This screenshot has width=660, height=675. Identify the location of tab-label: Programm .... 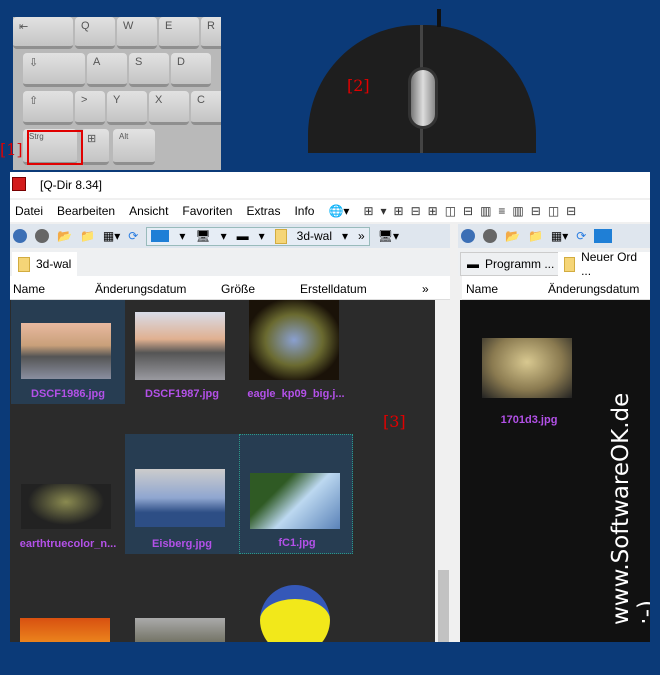
(520, 264).